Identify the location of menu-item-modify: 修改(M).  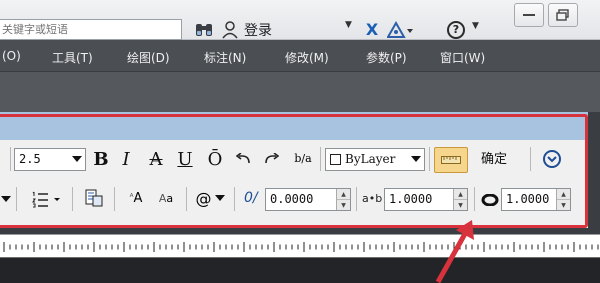
(307, 57).